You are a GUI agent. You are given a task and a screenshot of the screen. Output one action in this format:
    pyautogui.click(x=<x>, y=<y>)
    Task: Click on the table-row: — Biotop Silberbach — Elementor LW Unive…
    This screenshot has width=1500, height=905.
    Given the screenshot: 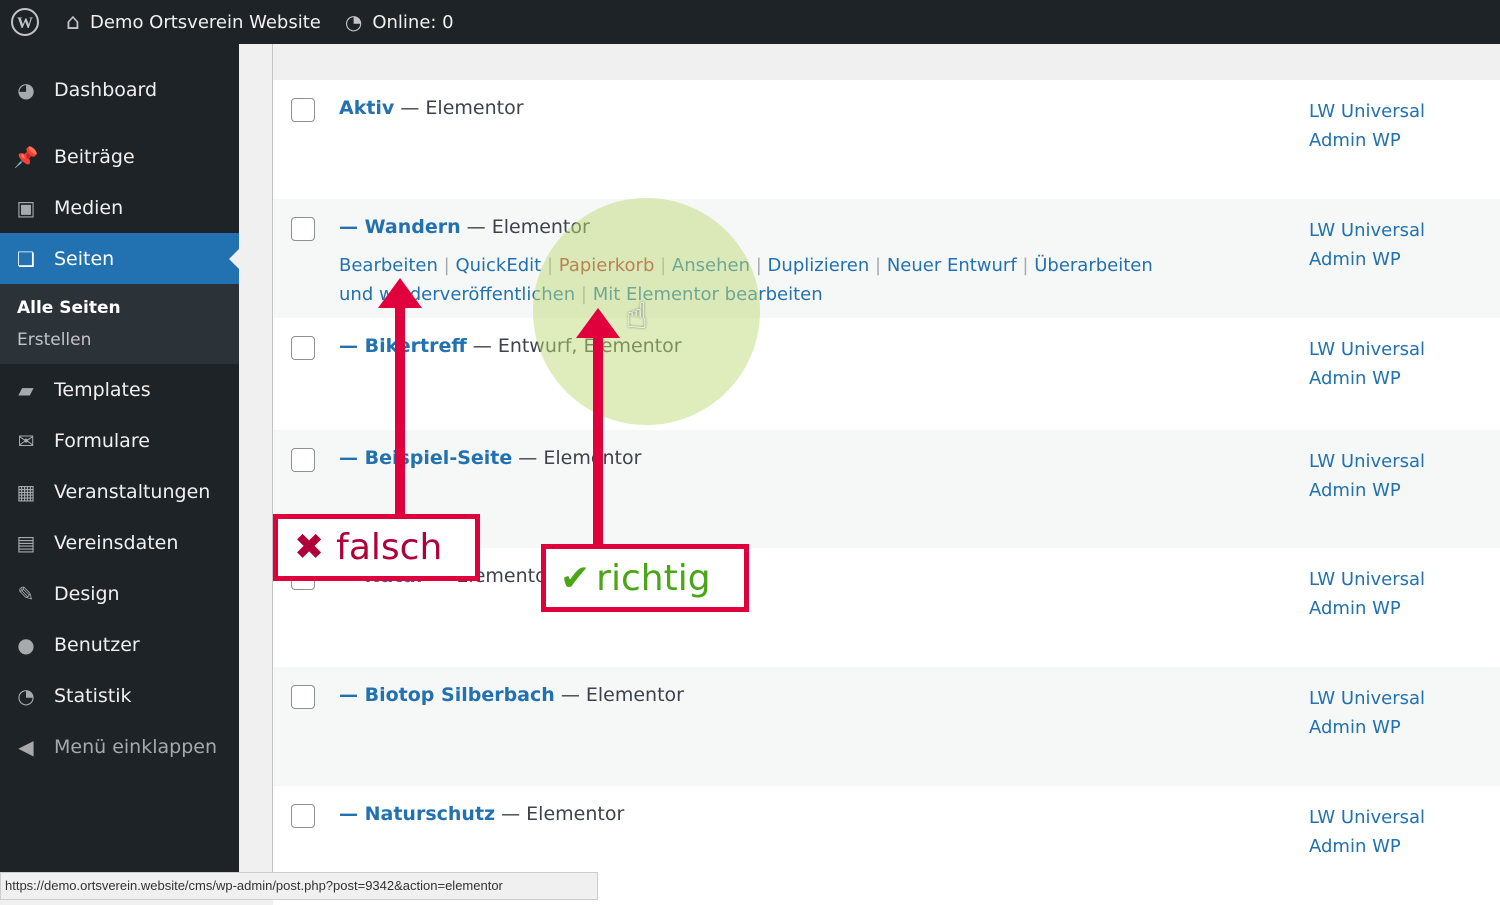 What is the action you would take?
    pyautogui.click(x=886, y=726)
    